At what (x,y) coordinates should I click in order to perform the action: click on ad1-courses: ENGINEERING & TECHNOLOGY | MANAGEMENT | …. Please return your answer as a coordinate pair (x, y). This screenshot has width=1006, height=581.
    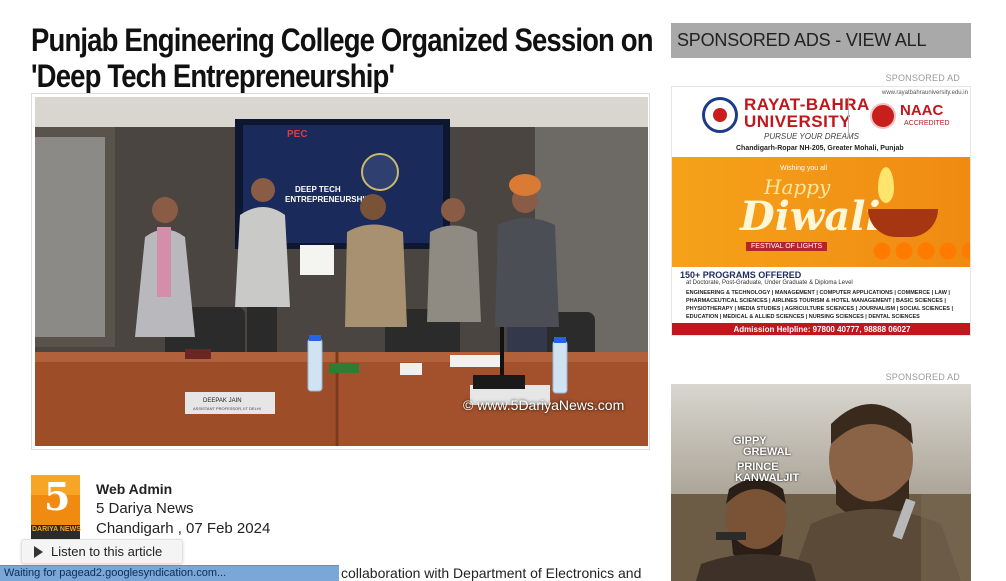
    Looking at the image, I should click on (820, 305).